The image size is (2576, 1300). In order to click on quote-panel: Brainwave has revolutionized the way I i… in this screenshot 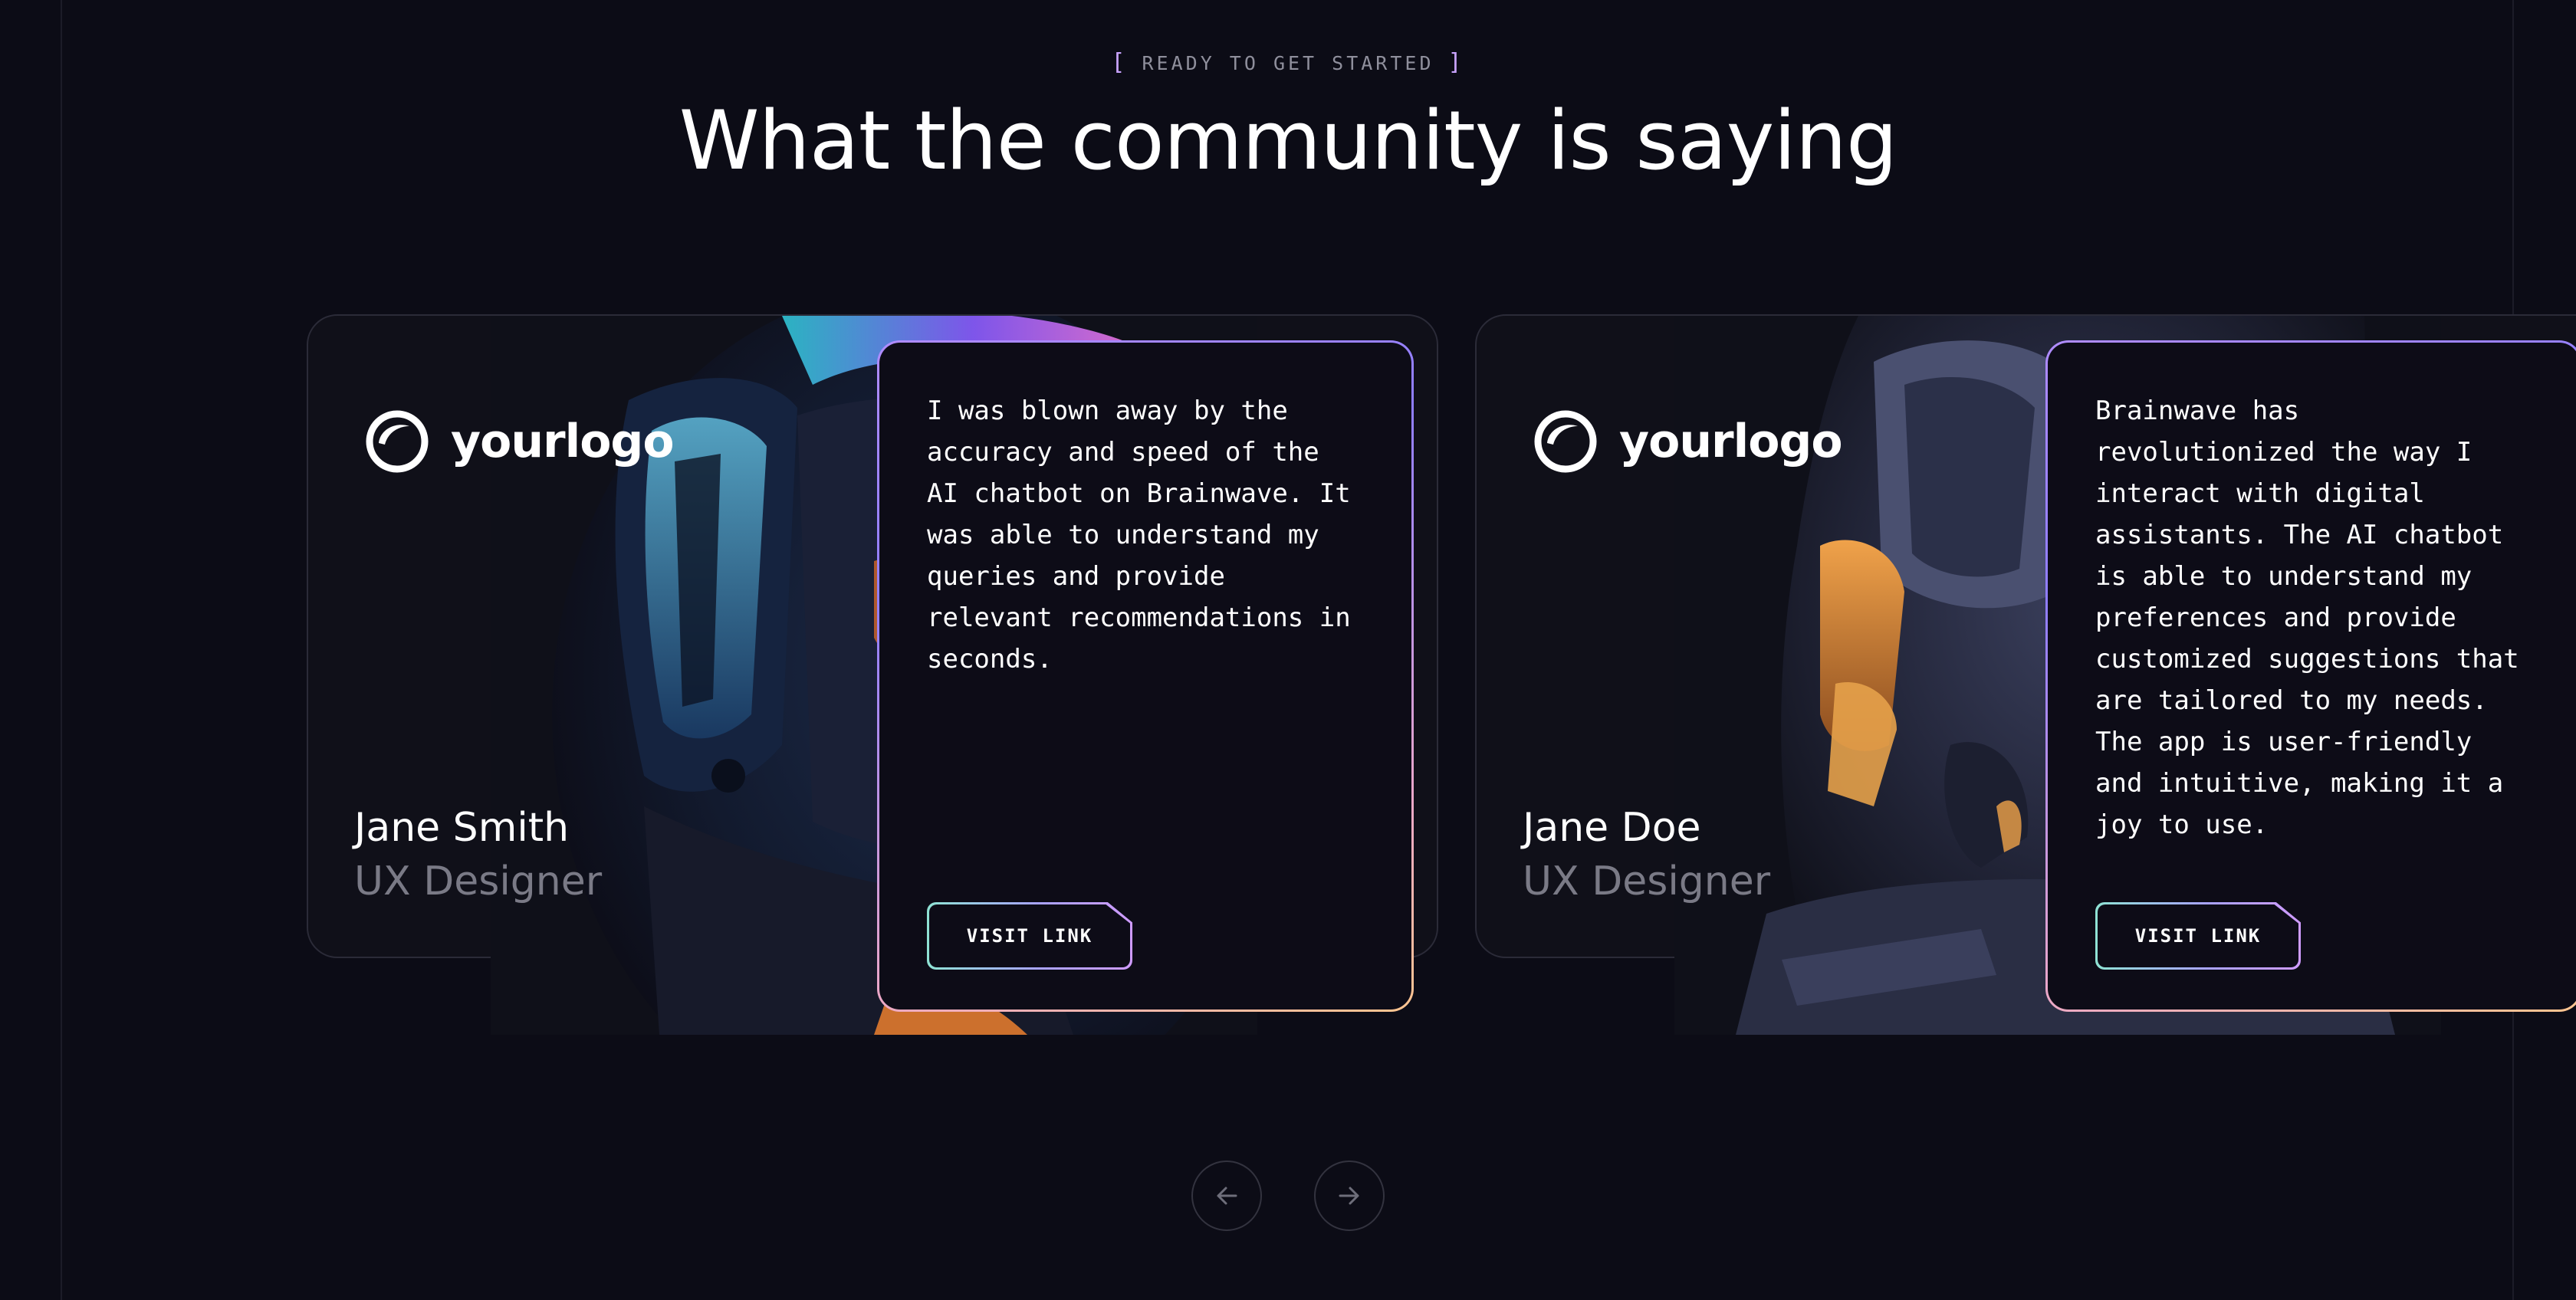, I will do `click(2310, 676)`.